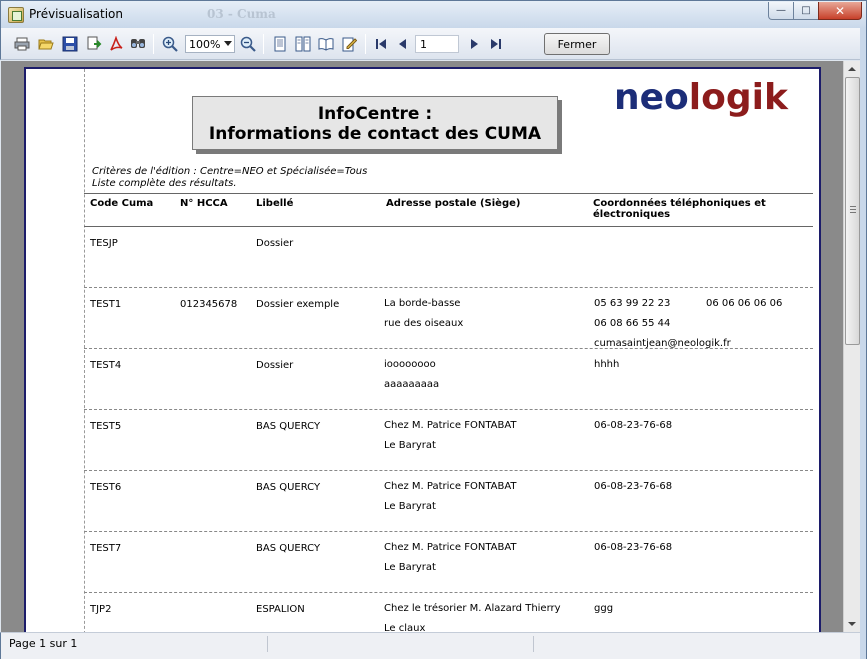  What do you see at coordinates (106, 548) in the screenshot?
I see `cell-code-cuma: TEST7` at bounding box center [106, 548].